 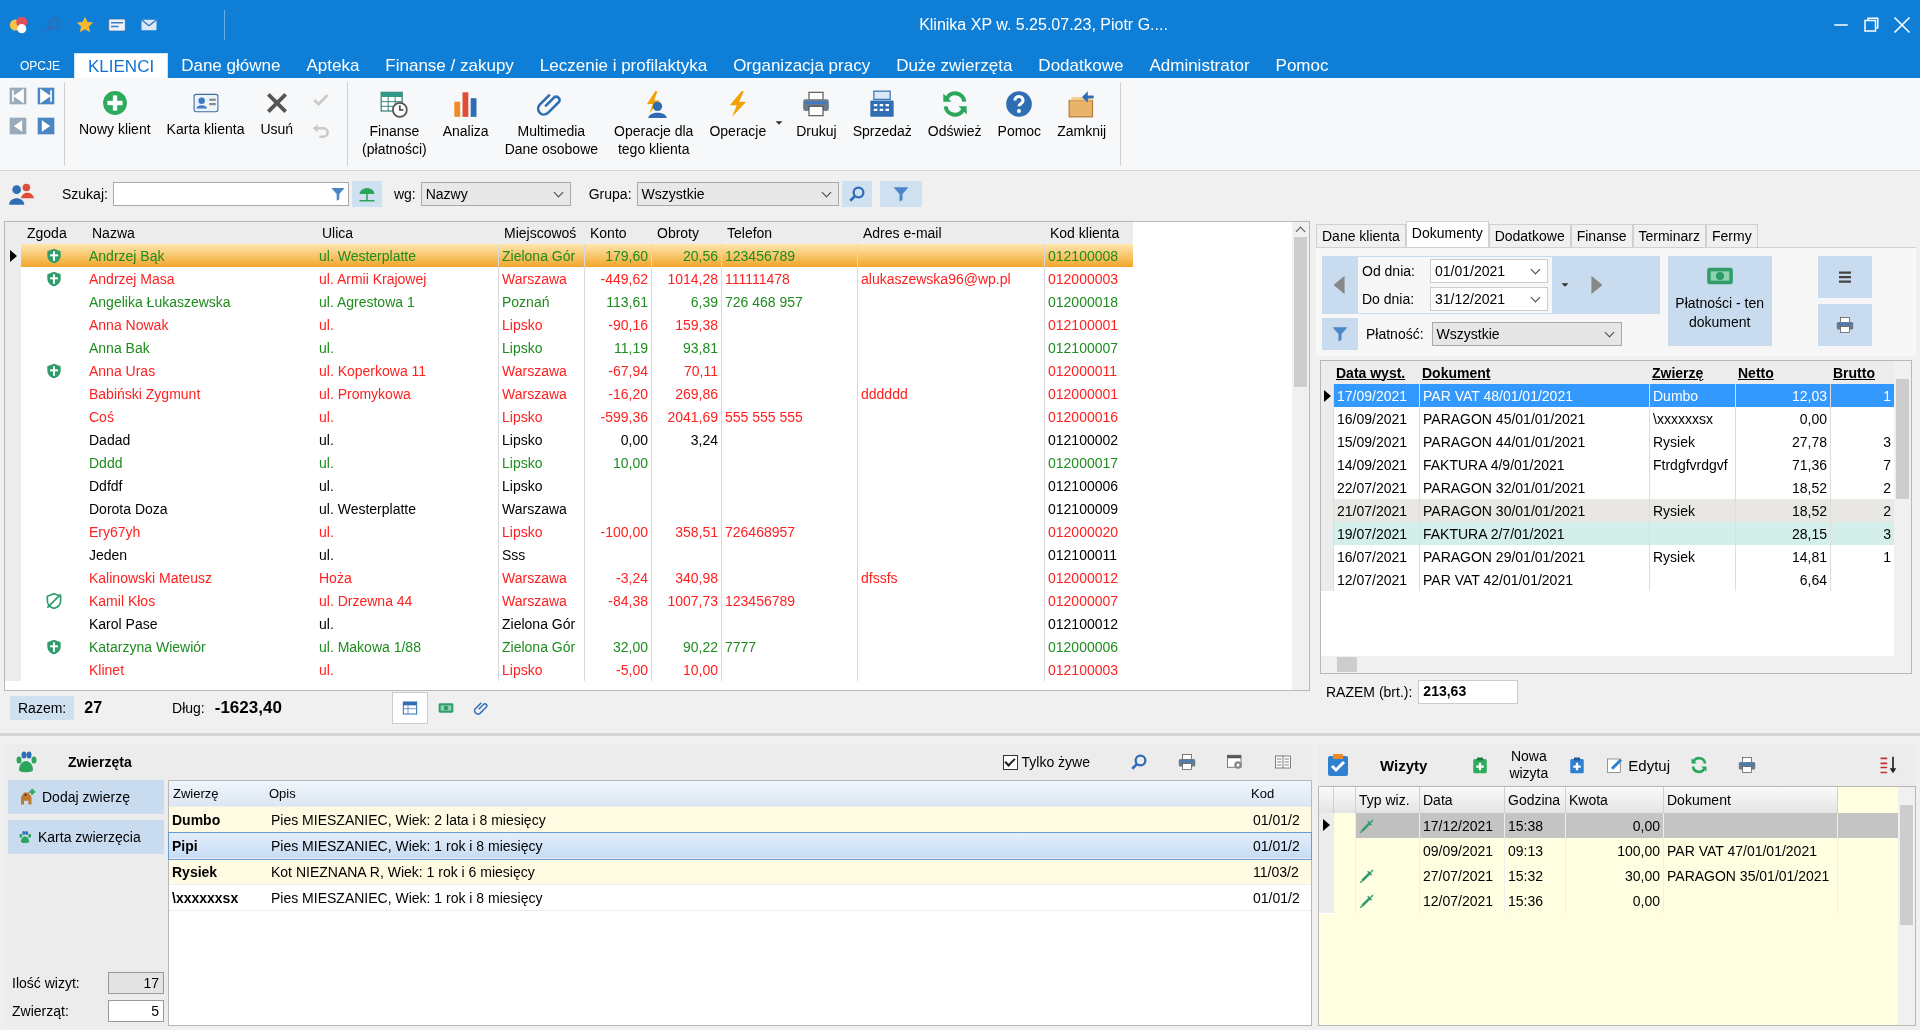 What do you see at coordinates (1844, 325) in the screenshot?
I see `print-button` at bounding box center [1844, 325].